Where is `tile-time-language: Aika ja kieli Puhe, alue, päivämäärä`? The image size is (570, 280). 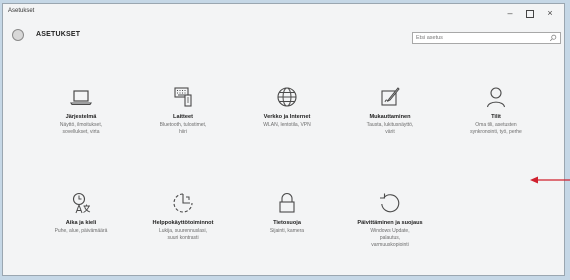
tile-time-language: Aika ja kieli Puhe, alue, päivämäärä is located at coordinates (81, 213).